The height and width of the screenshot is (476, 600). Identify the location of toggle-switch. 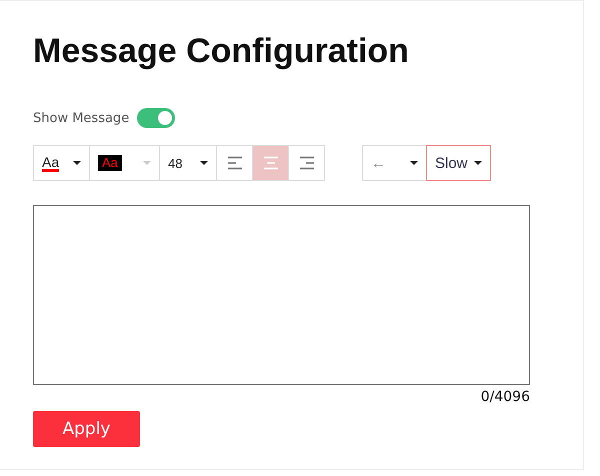
(156, 118).